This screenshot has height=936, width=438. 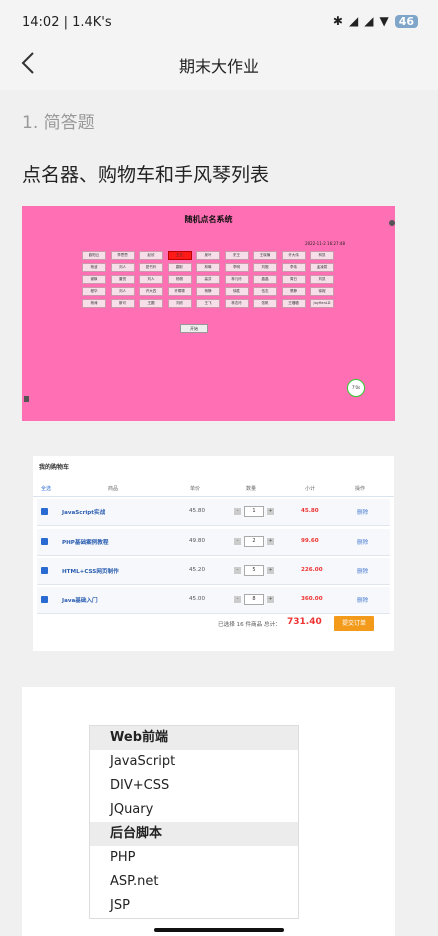 What do you see at coordinates (120, 905) in the screenshot?
I see `accordion-item: JSP` at bounding box center [120, 905].